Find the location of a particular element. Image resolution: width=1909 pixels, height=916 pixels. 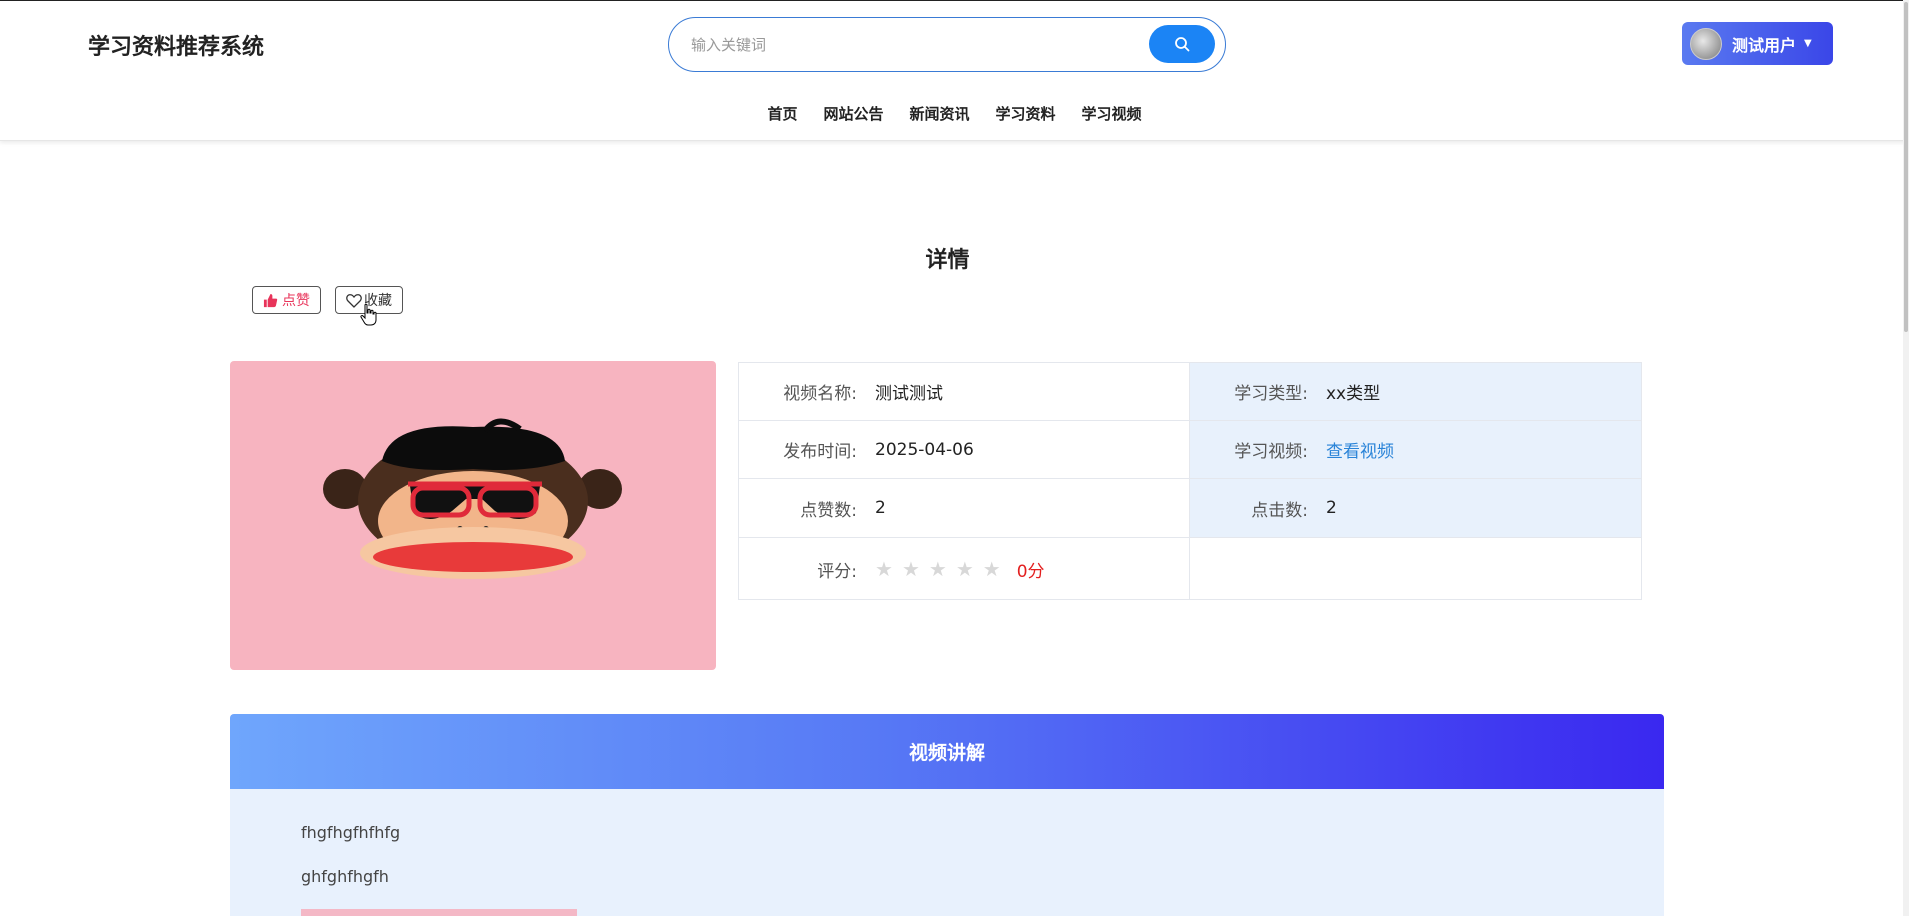

thumbs-up-icon is located at coordinates (270, 300).